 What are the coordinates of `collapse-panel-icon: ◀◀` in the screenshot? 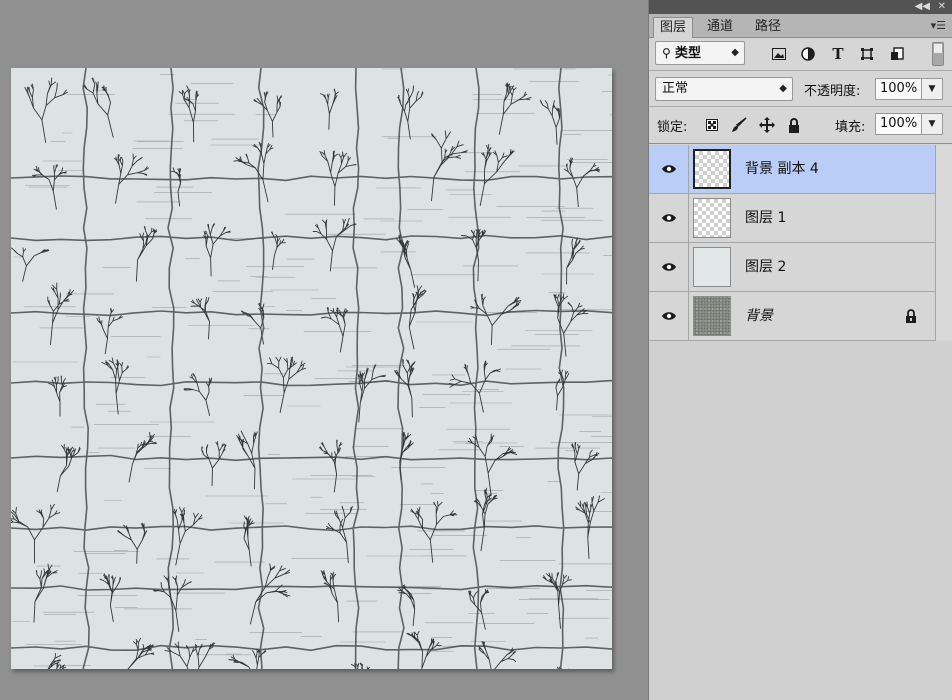 It's located at (922, 7).